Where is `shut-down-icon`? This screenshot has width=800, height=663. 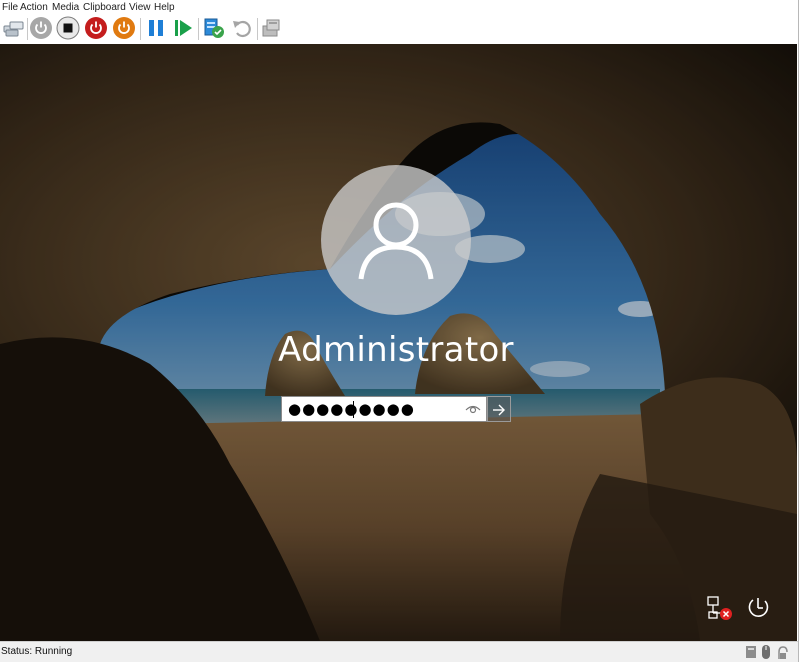
shut-down-icon is located at coordinates (96, 28).